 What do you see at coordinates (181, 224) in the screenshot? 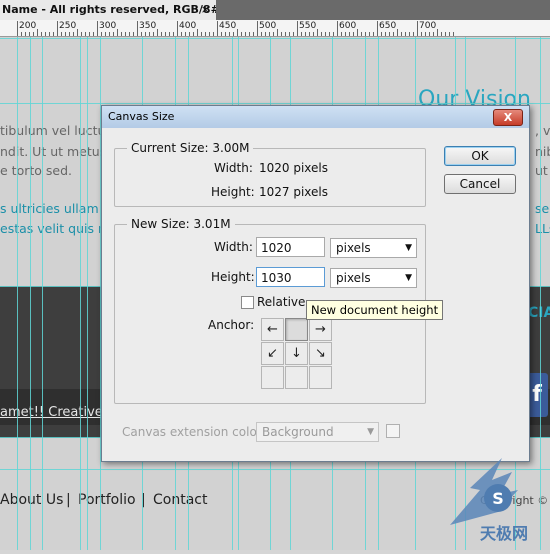
I see `new-size-legend: New Size: 3.01M` at bounding box center [181, 224].